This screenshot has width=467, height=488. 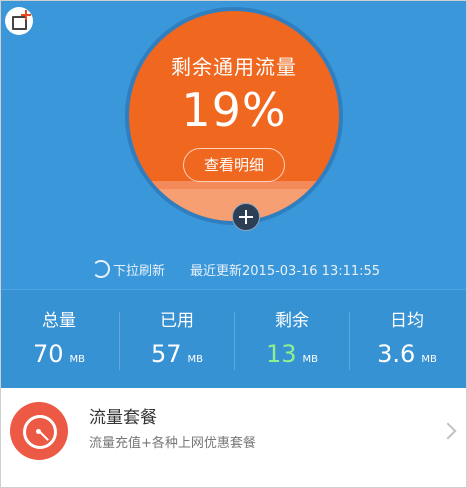 I want to click on stopwatch-center, so click(x=38, y=431).